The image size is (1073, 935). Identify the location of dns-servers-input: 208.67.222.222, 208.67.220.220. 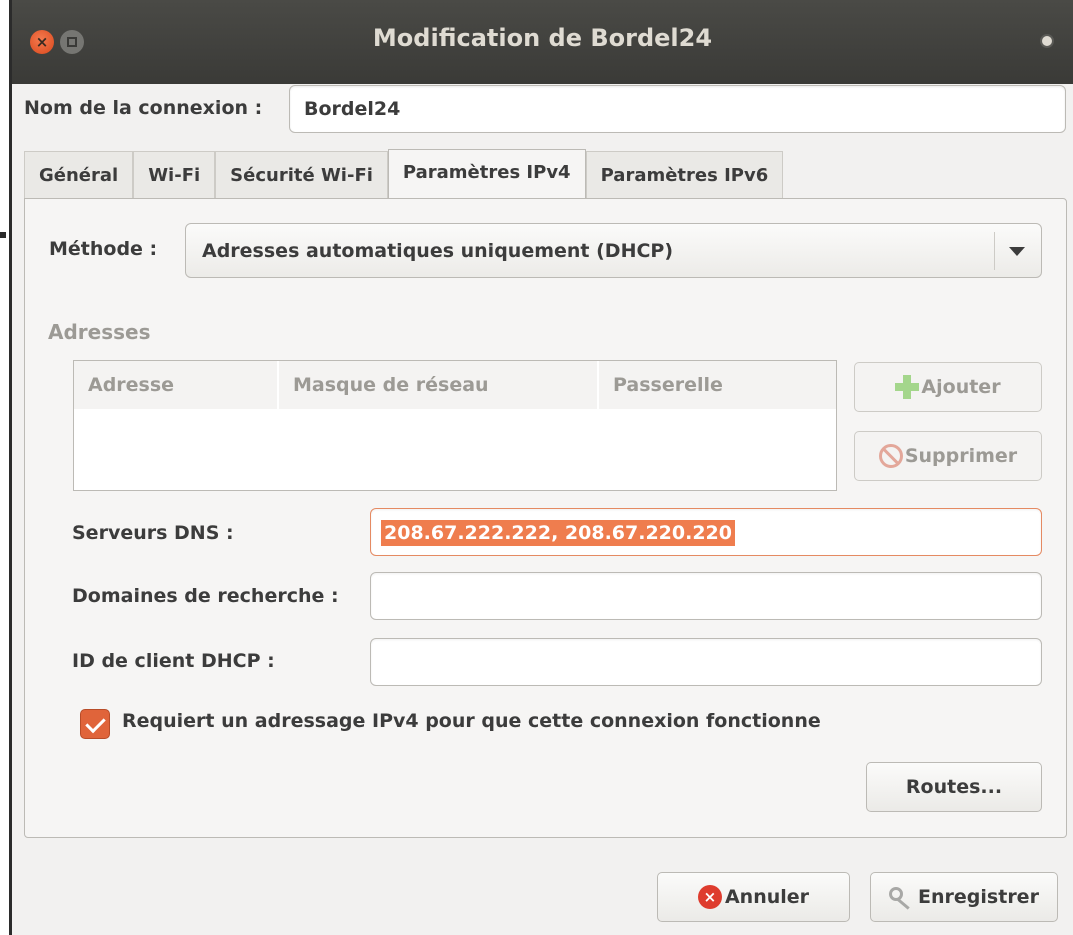
(706, 532).